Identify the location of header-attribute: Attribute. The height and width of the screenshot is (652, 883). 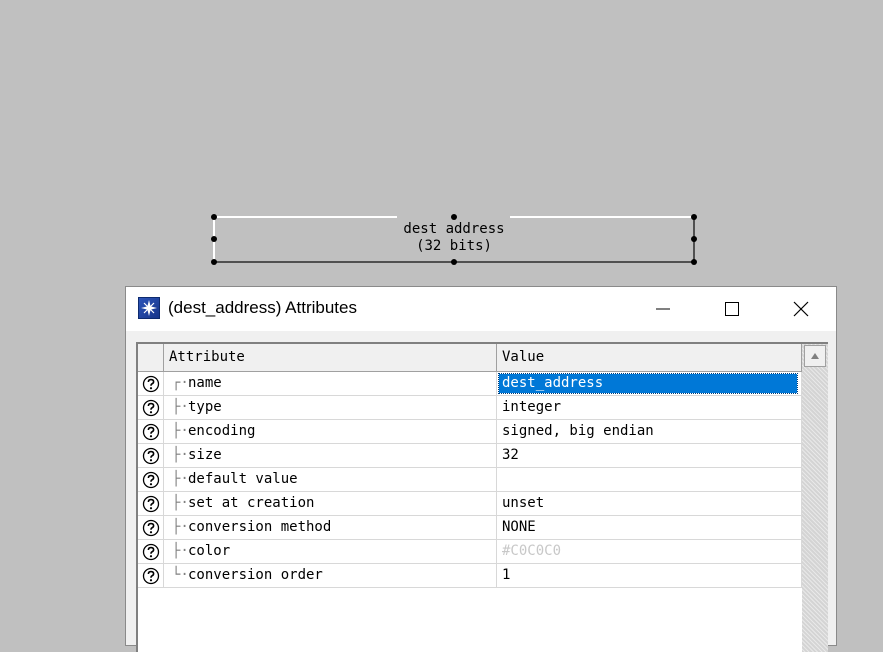
(330, 357).